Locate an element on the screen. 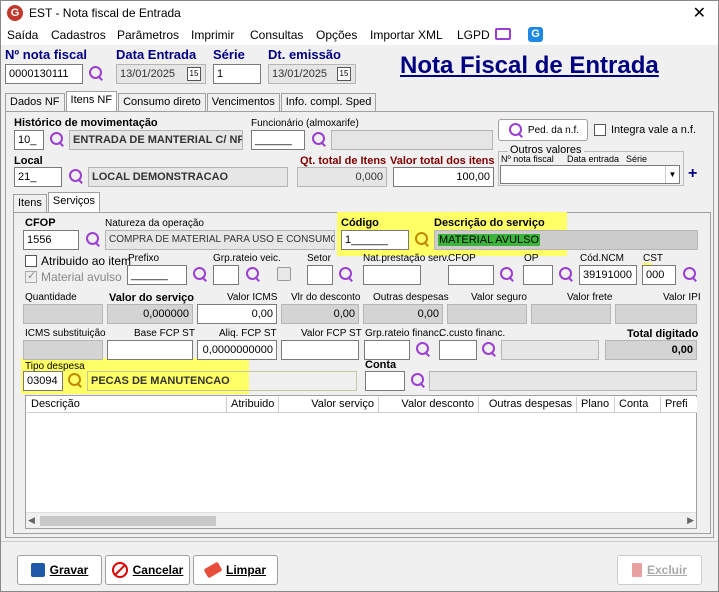 This screenshot has height=592, width=719. chevron-down-icon: ▼ is located at coordinates (672, 174).